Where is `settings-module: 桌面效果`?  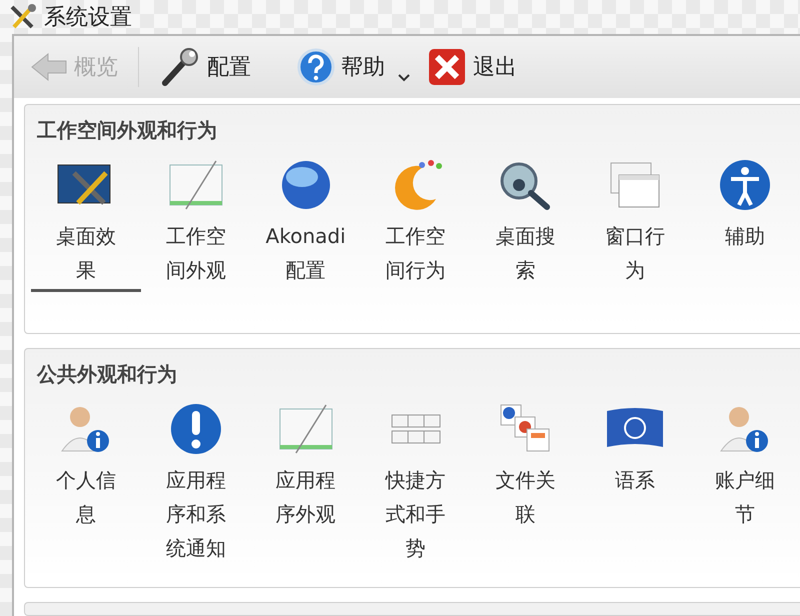
settings-module: 桌面效果 is located at coordinates (86, 225).